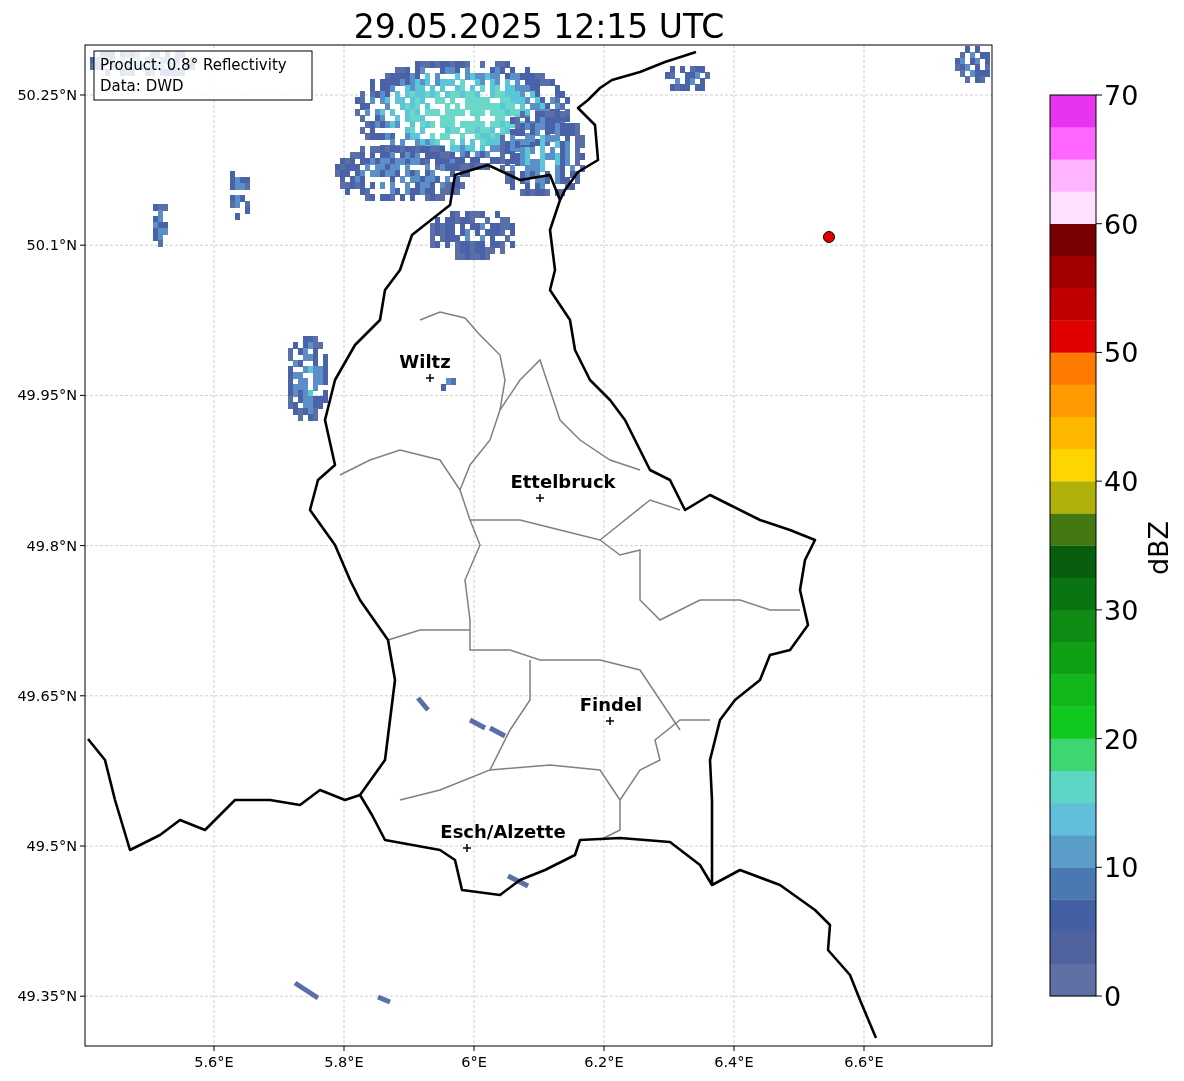  What do you see at coordinates (829, 237) in the screenshot?
I see `radar-station-marker` at bounding box center [829, 237].